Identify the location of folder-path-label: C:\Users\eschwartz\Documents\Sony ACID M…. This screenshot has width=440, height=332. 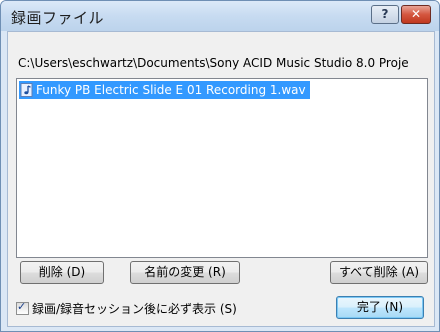
(213, 63).